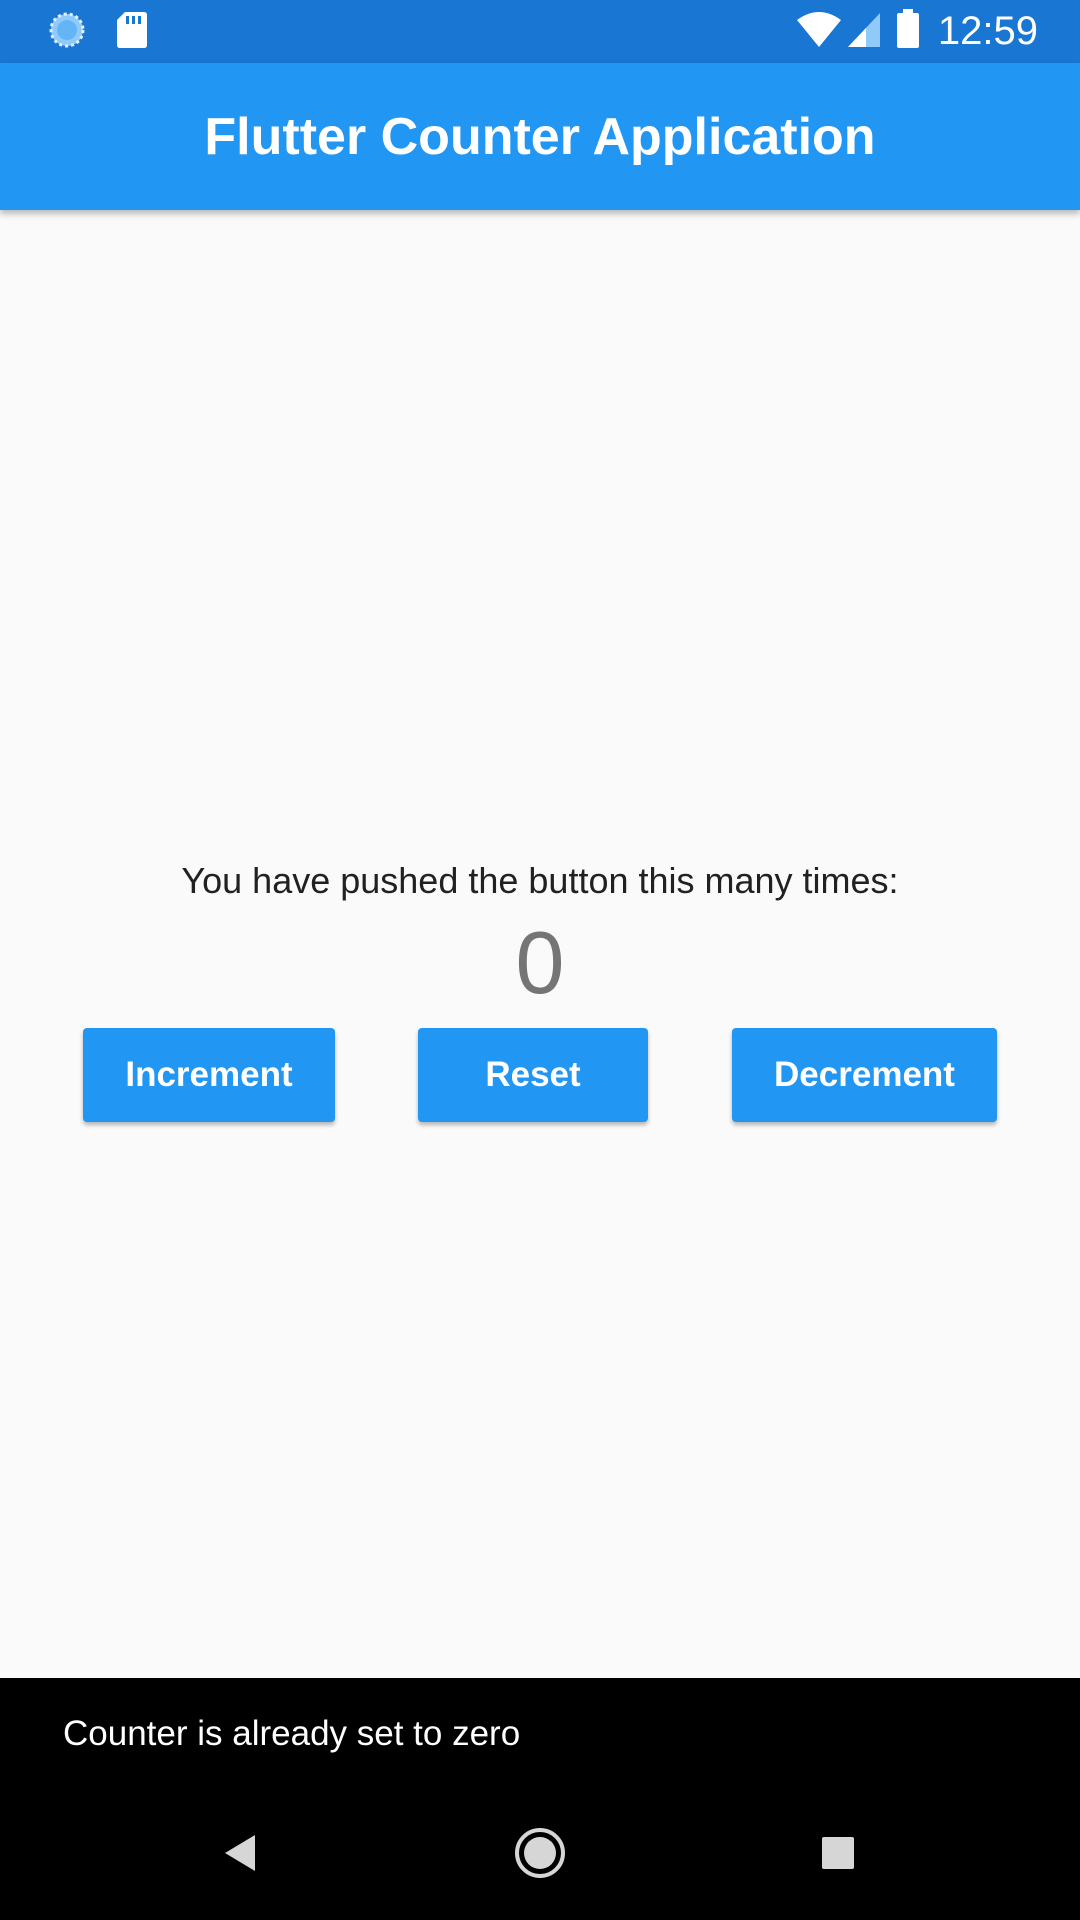 The height and width of the screenshot is (1920, 1080). I want to click on reset-button: Reset, so click(533, 1075).